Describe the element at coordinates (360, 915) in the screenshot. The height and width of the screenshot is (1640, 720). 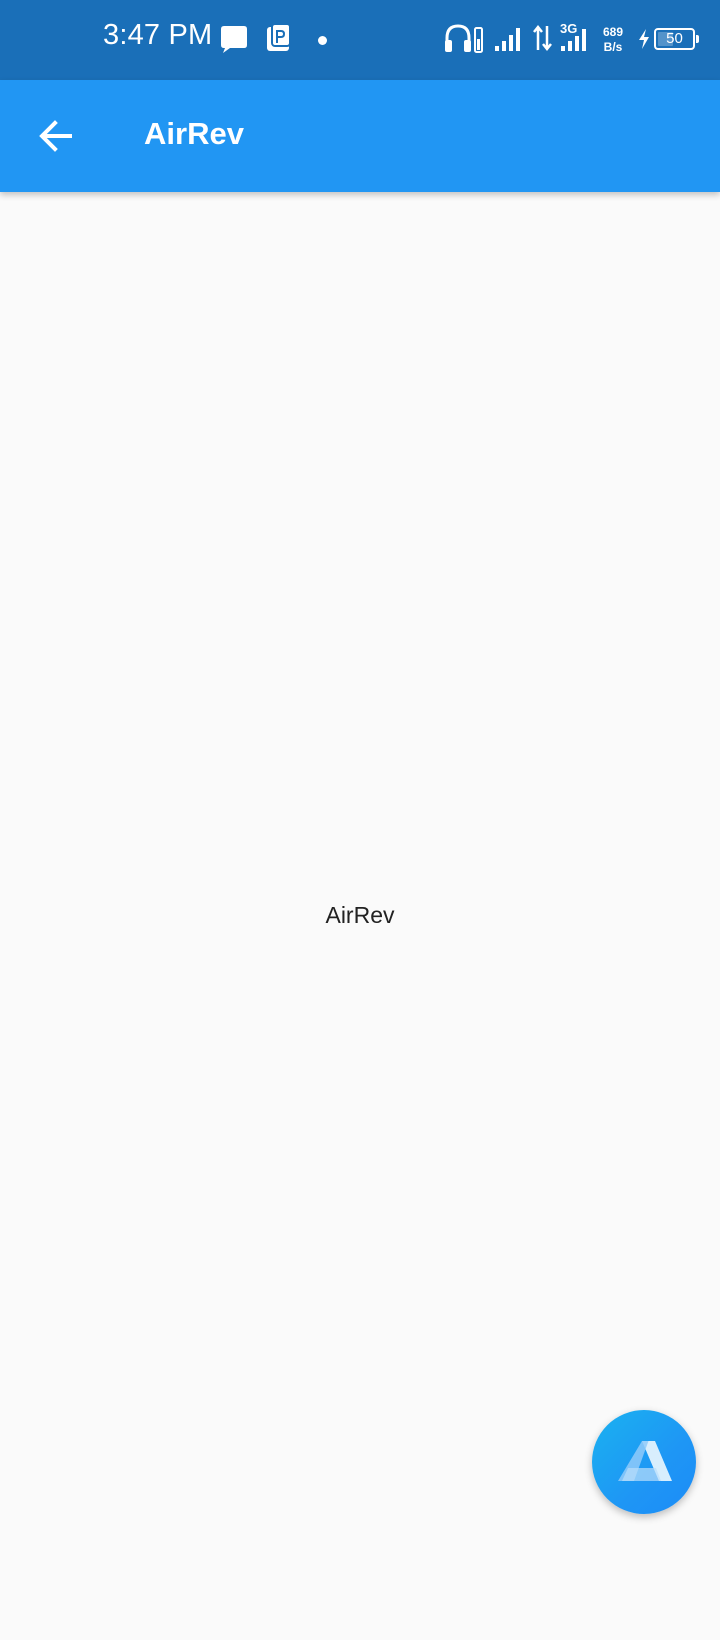
I see `body-text: AirRev` at that location.